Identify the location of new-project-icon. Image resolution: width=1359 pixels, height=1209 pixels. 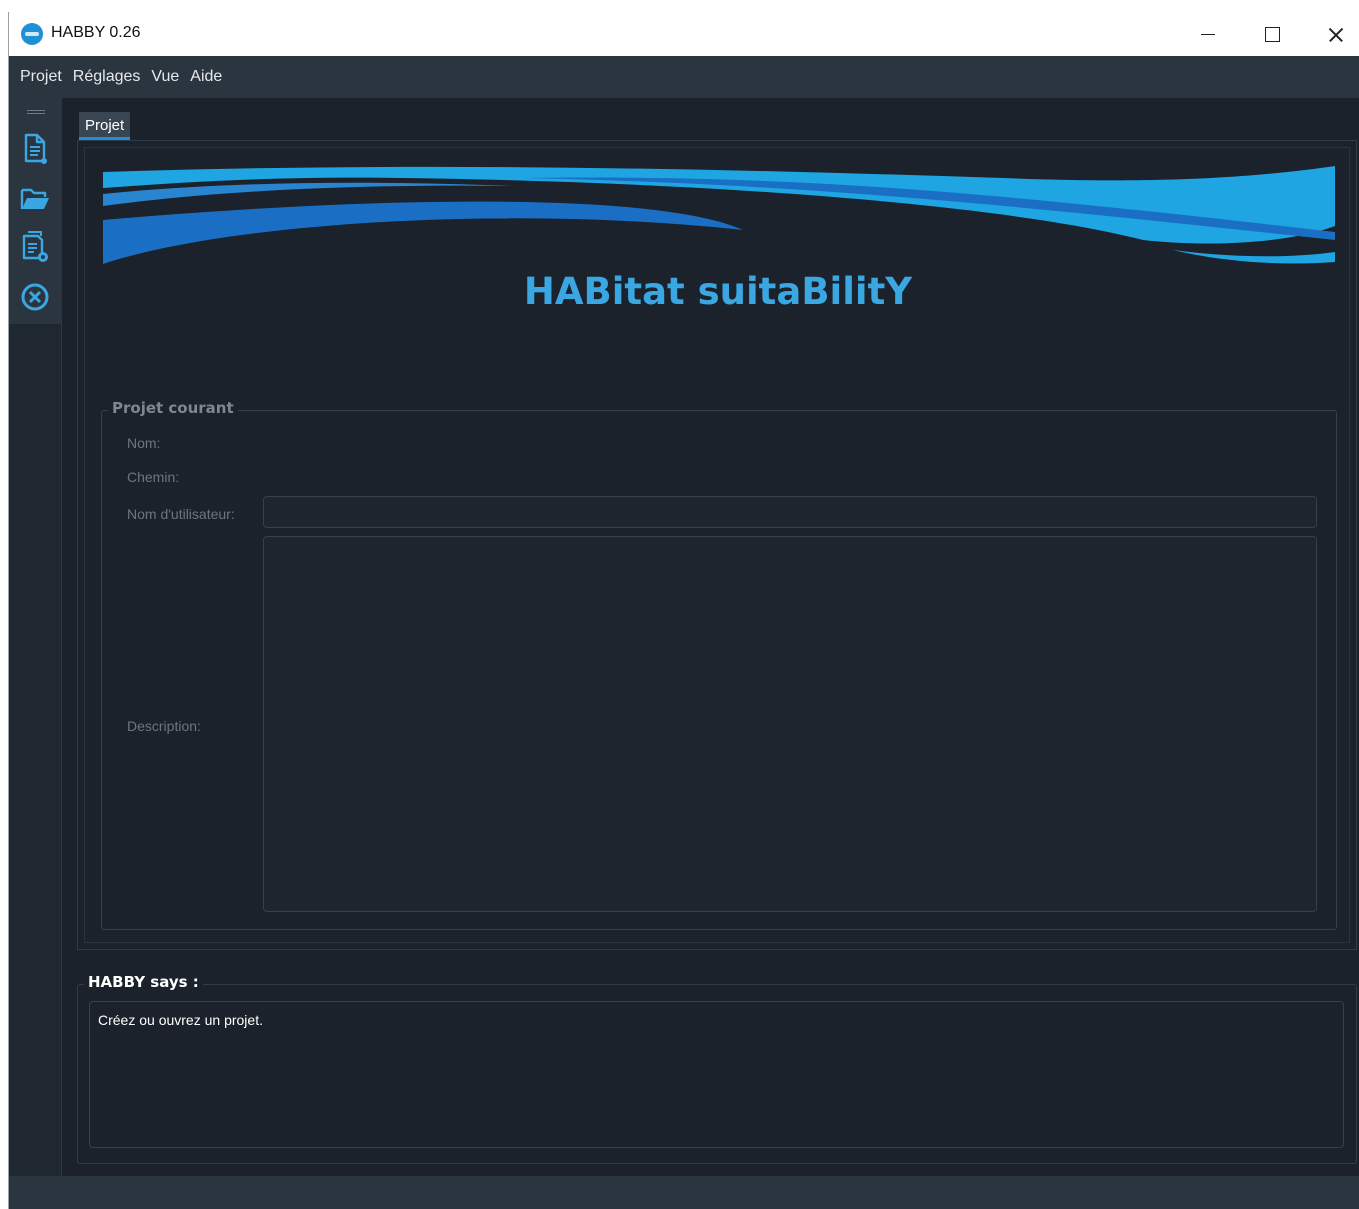
(35, 148).